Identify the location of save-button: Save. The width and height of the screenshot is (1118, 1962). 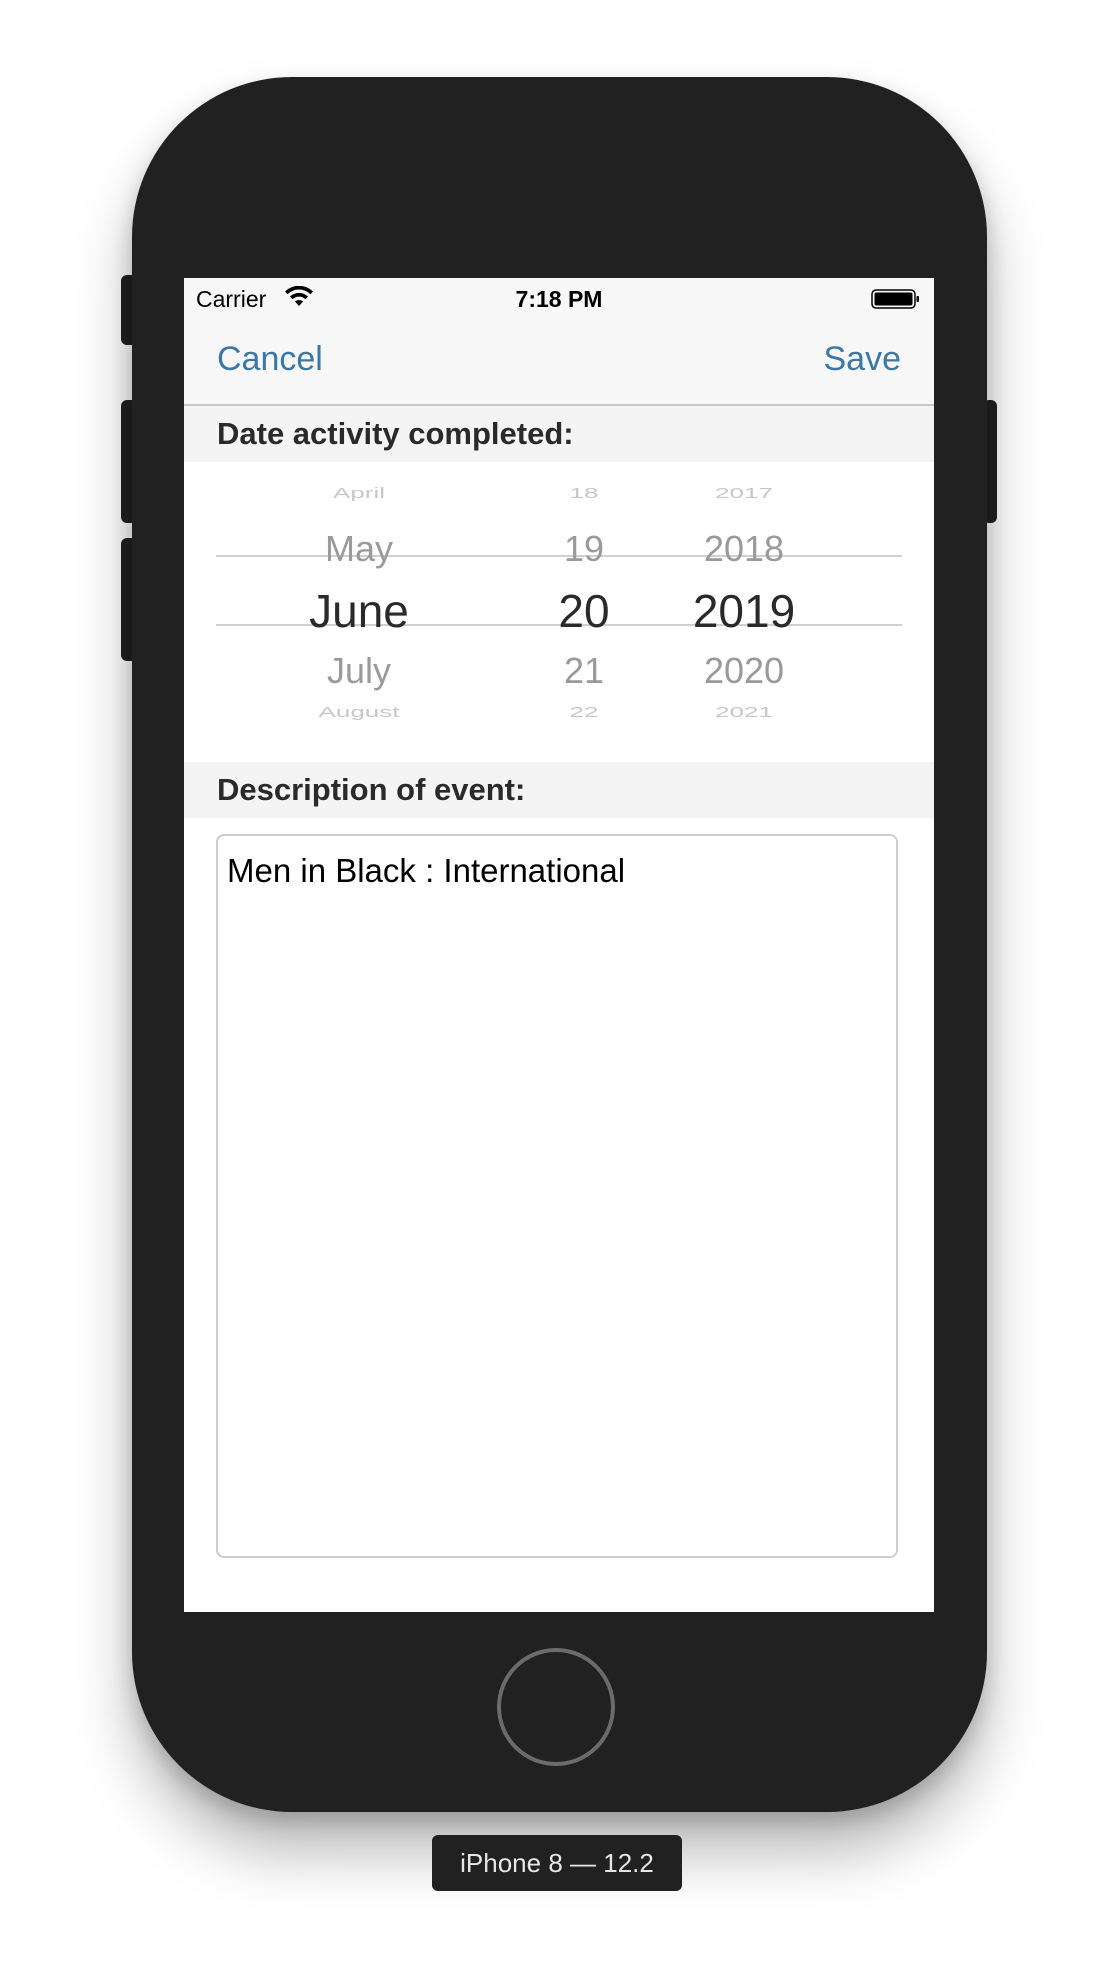
(863, 359).